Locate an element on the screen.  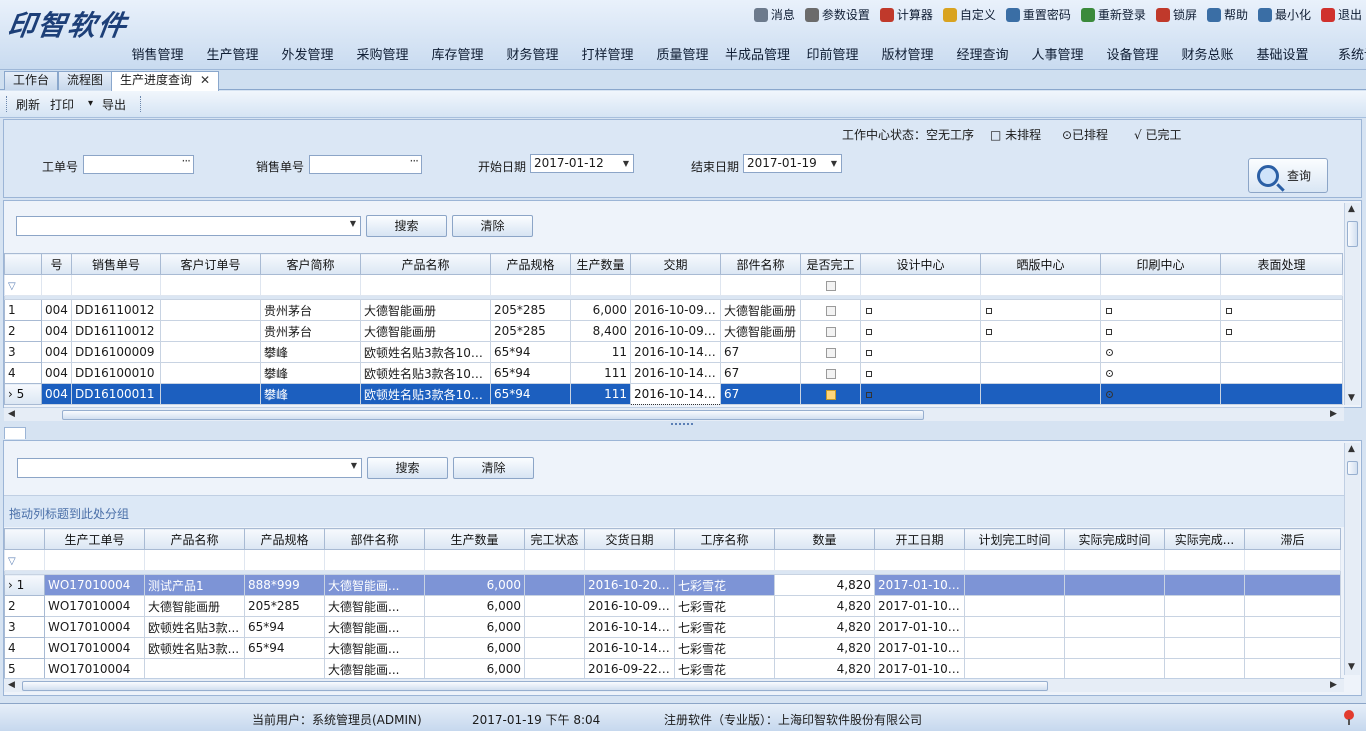
column-header: 工序名称 is located at coordinates (724, 539).